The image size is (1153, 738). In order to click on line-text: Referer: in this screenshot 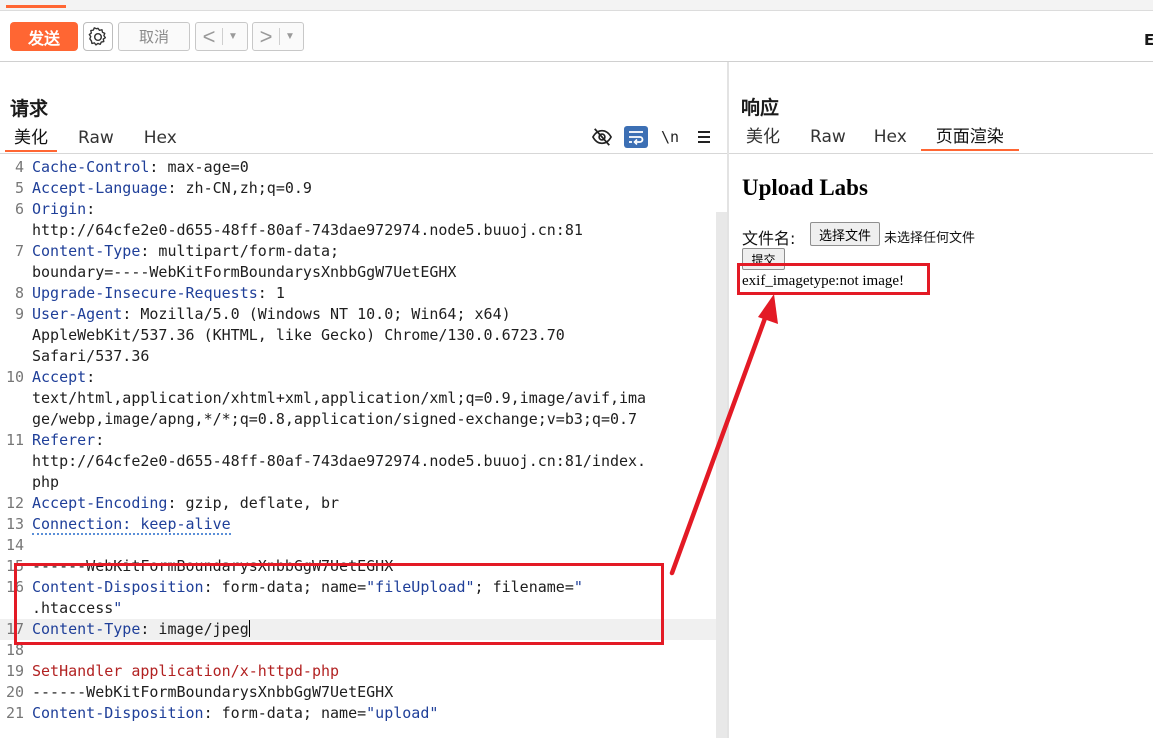, I will do `click(68, 440)`.